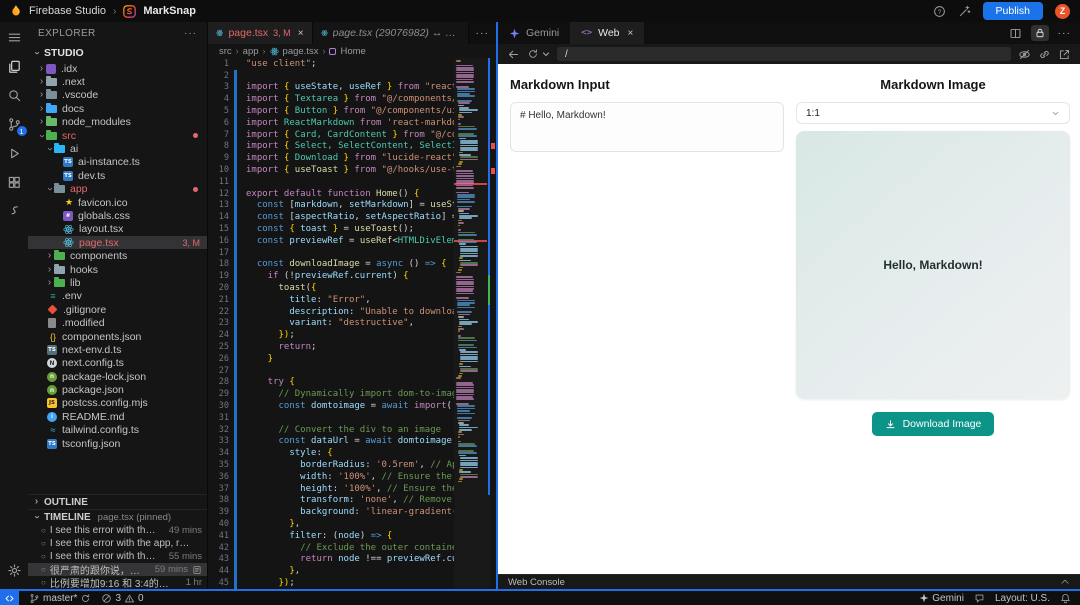 The height and width of the screenshot is (605, 1080). I want to click on feedback-icon, so click(979, 598).